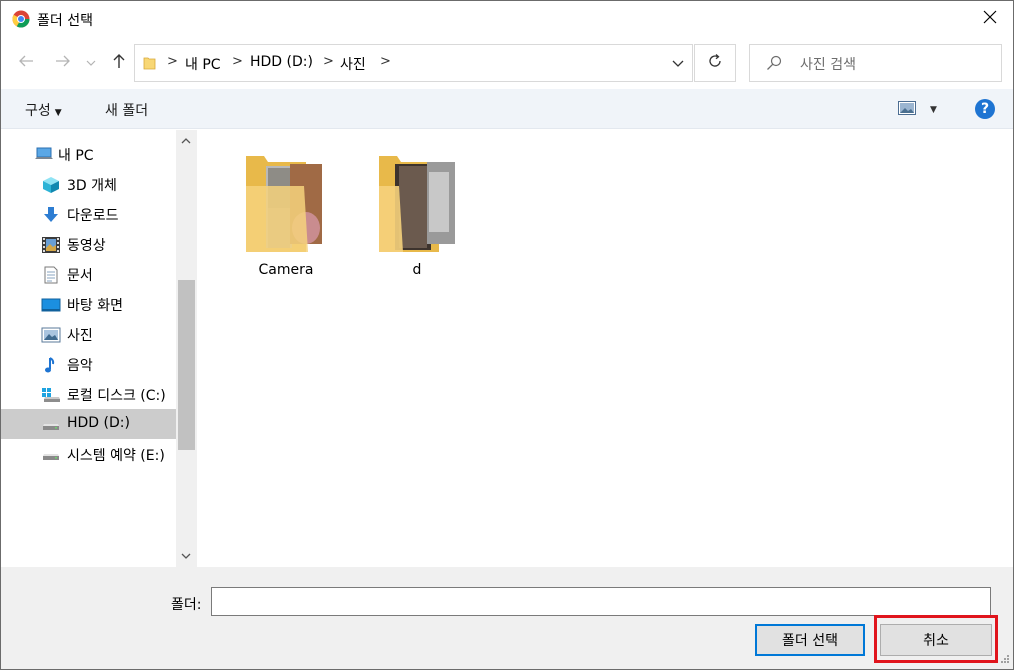 This screenshot has width=1014, height=670. Describe the element at coordinates (80, 366) in the screenshot. I see `sidebar-item-label: 음악` at that location.